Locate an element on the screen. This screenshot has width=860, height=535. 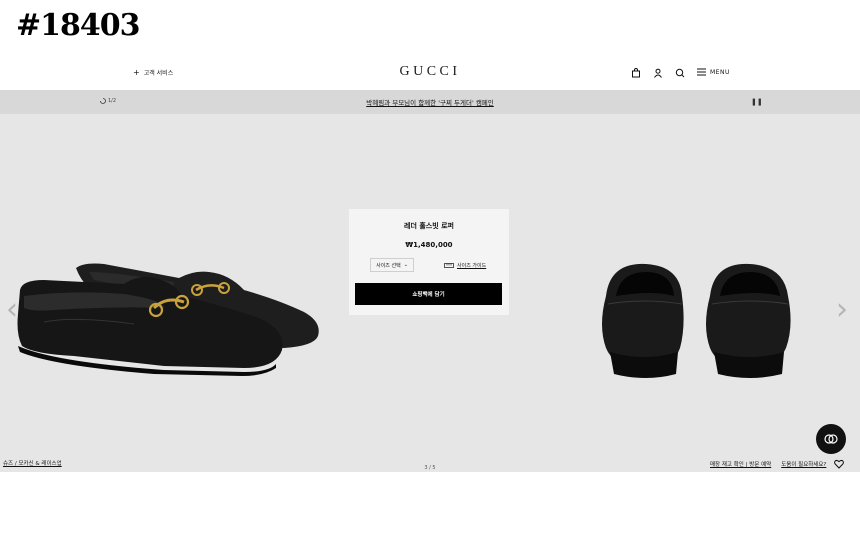
hamburger-icon is located at coordinates (701, 72).